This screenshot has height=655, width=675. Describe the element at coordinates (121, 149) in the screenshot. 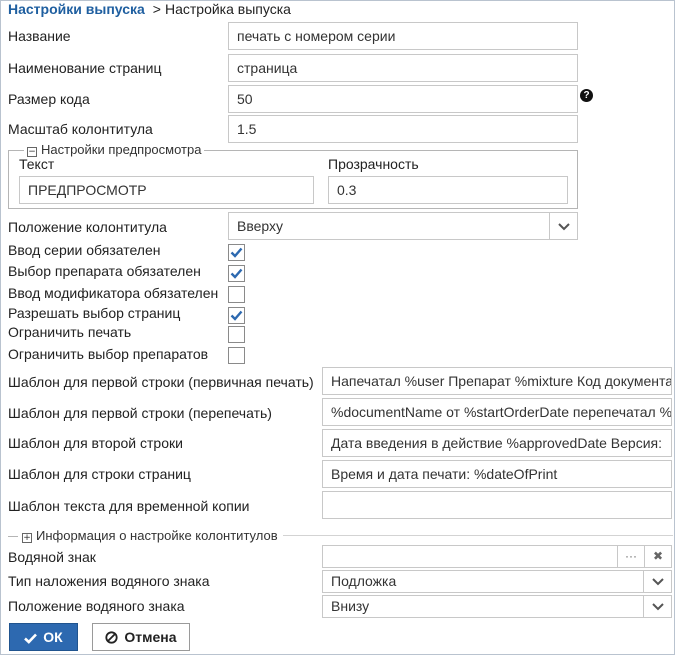

I see `preview-settings-title: Настройки предпросмотра` at that location.